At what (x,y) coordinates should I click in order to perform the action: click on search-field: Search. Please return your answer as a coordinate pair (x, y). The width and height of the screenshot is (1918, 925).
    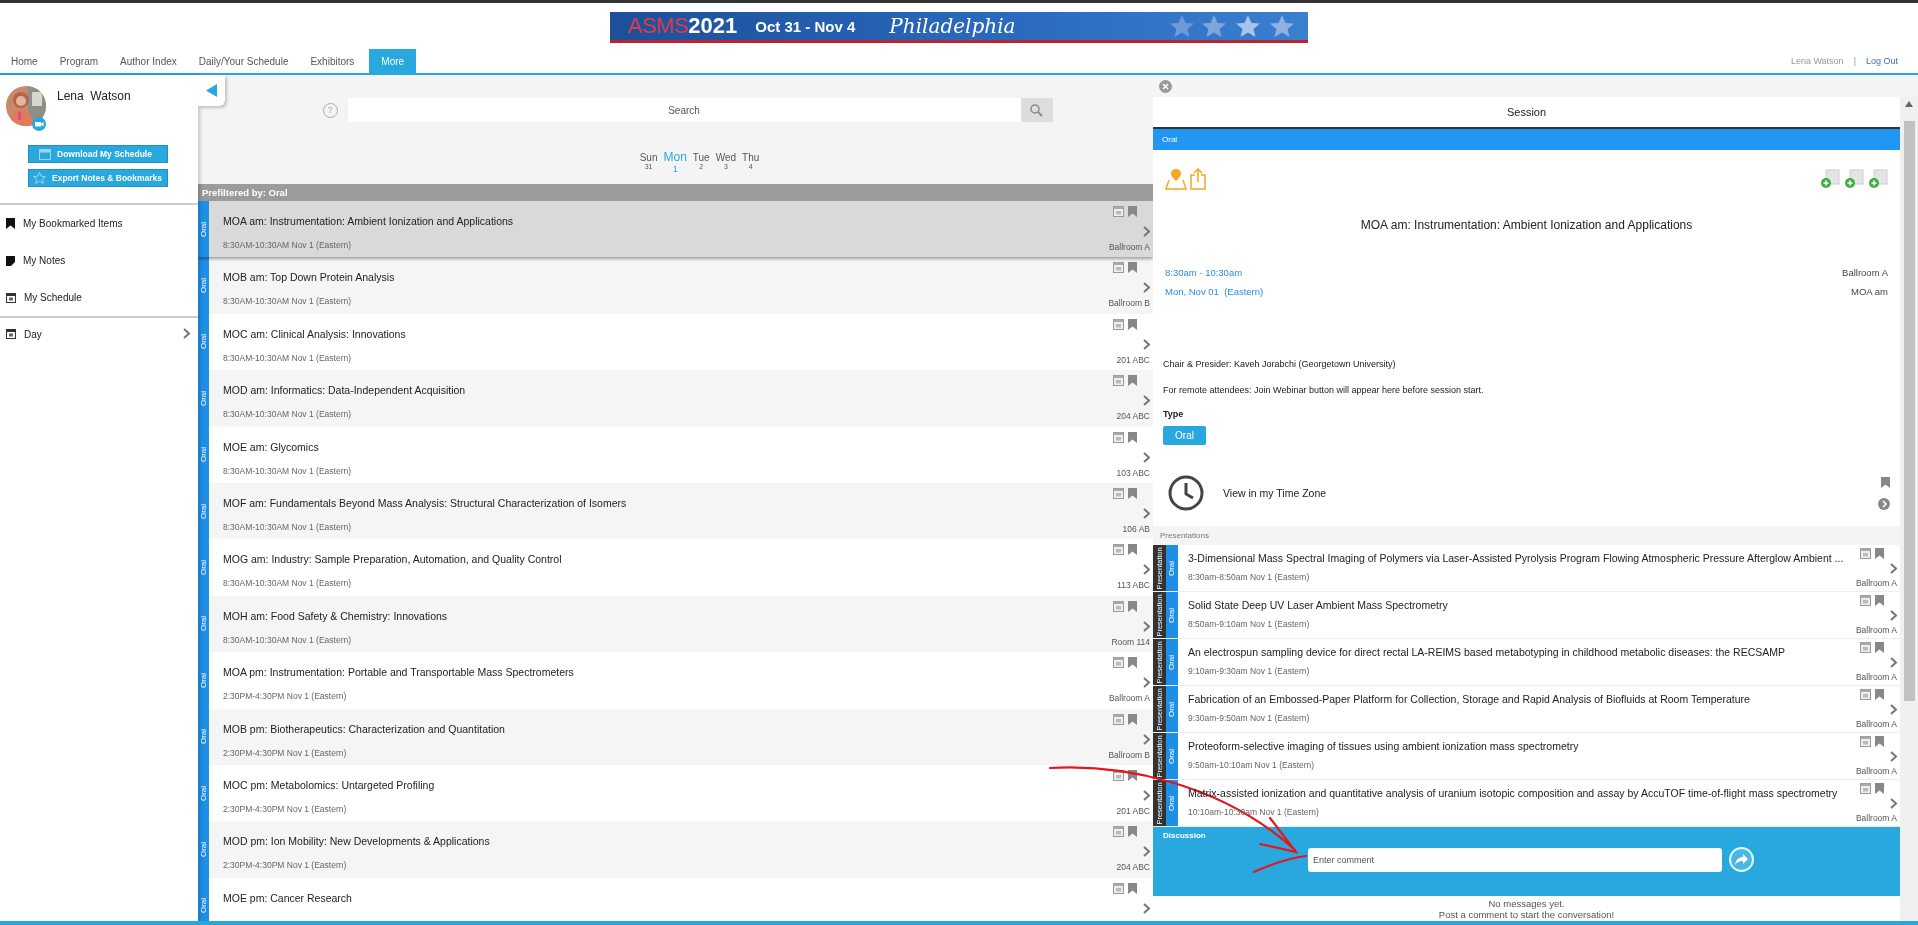
    Looking at the image, I should click on (684, 110).